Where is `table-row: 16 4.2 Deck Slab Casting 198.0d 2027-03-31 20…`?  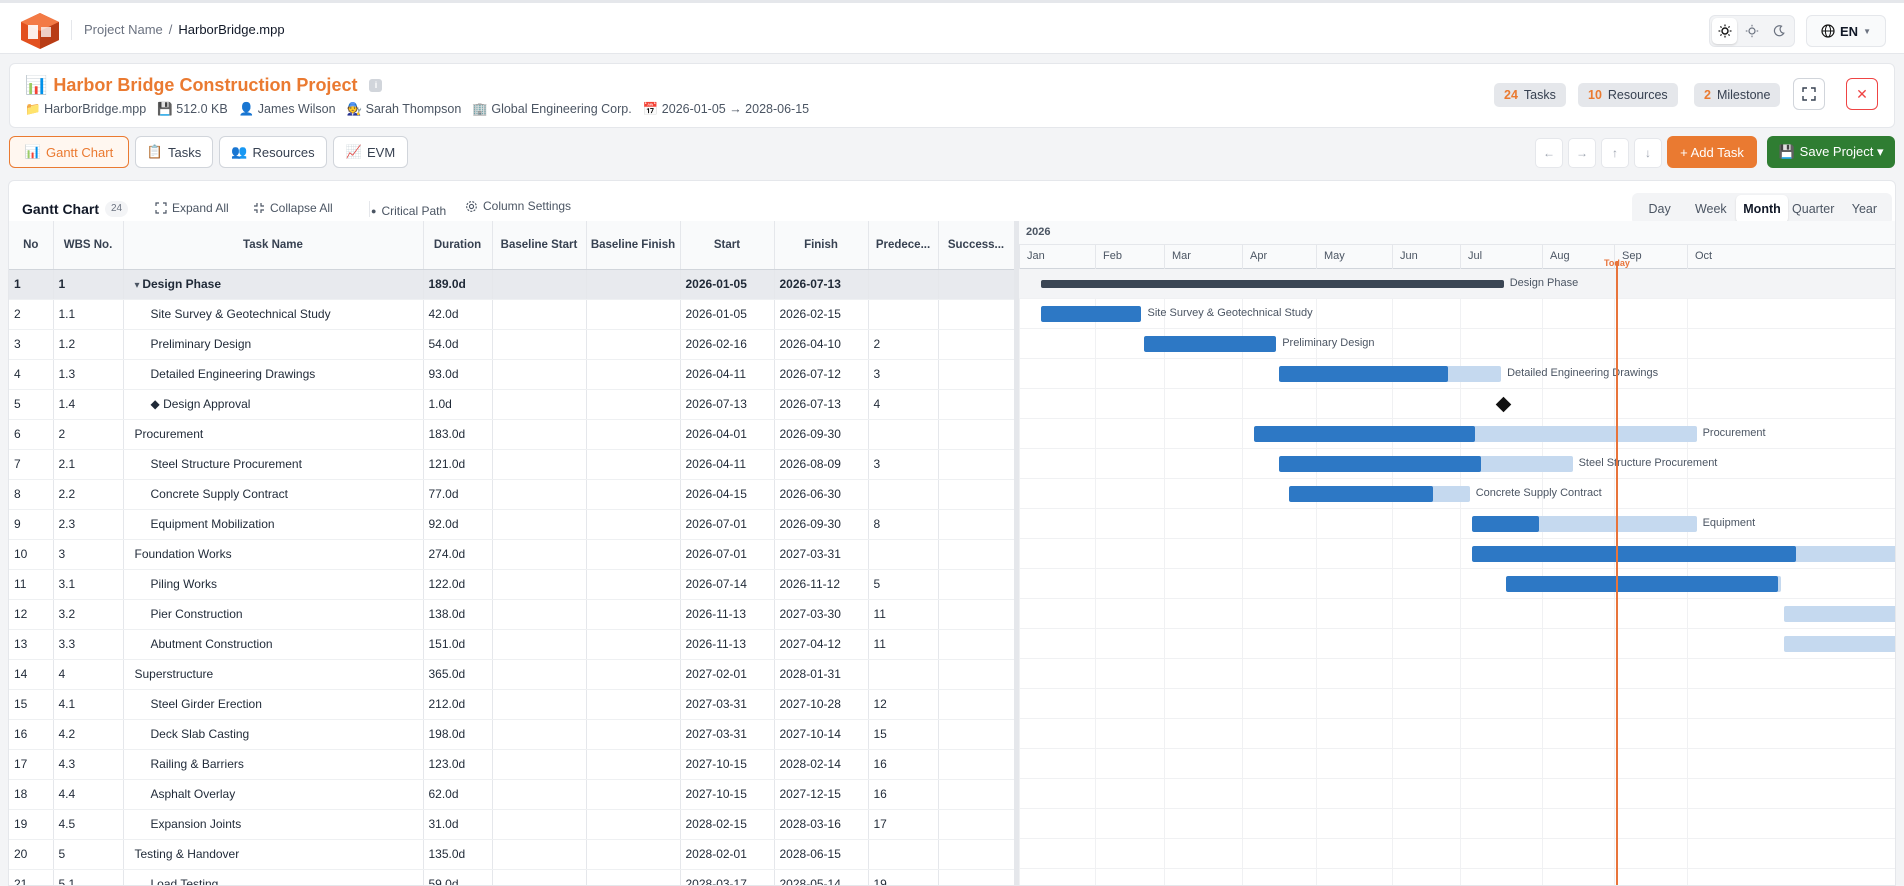 table-row: 16 4.2 Deck Slab Casting 198.0d 2027-03-31 20… is located at coordinates (512, 734).